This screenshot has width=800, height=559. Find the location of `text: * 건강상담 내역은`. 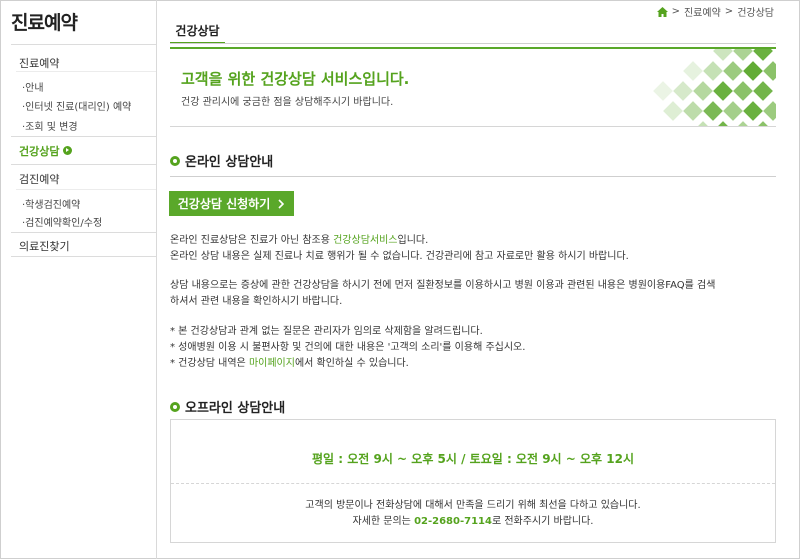

text: * 건강상담 내역은 is located at coordinates (209, 363).